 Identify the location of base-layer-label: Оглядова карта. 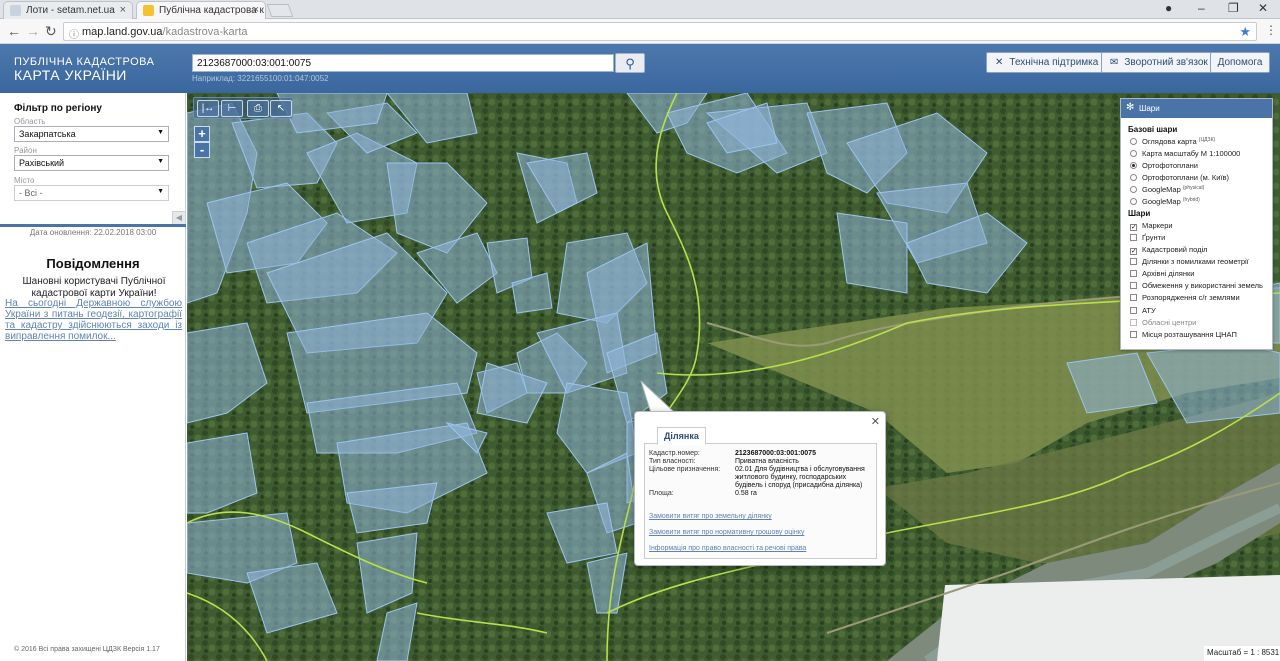
(1169, 141).